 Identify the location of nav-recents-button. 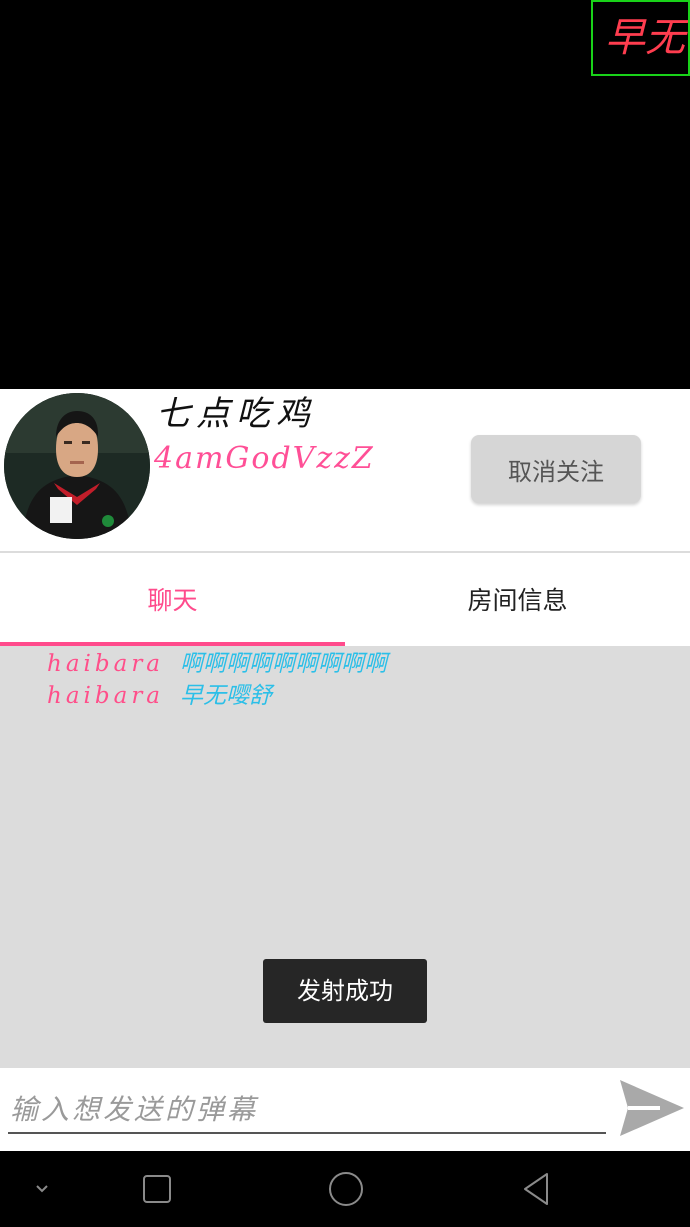
(157, 1189).